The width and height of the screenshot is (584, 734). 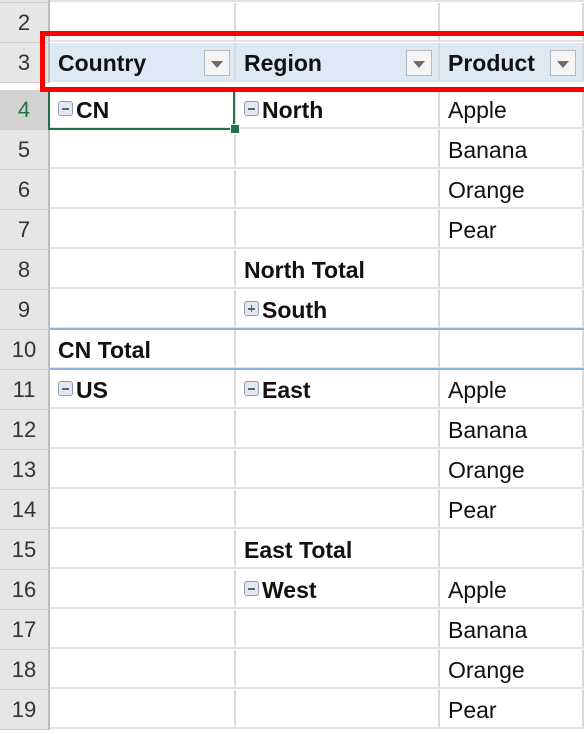 I want to click on sheet-row: 5 Banana, so click(x=292, y=150).